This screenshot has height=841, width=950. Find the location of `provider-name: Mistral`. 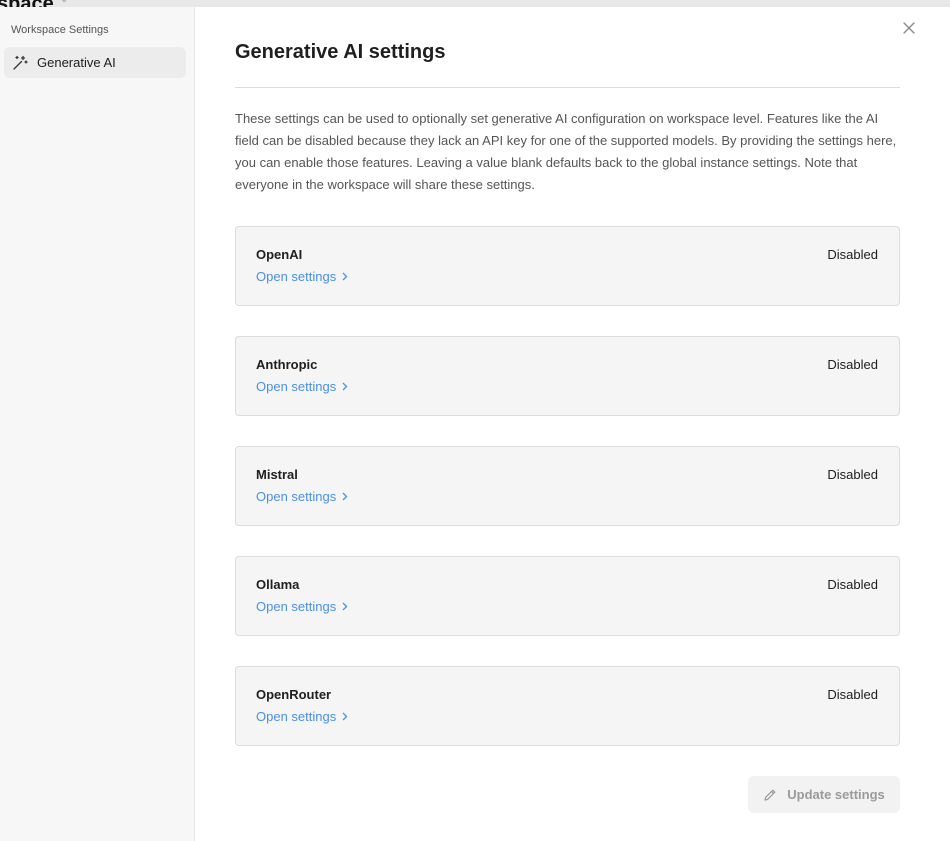

provider-name: Mistral is located at coordinates (277, 474).